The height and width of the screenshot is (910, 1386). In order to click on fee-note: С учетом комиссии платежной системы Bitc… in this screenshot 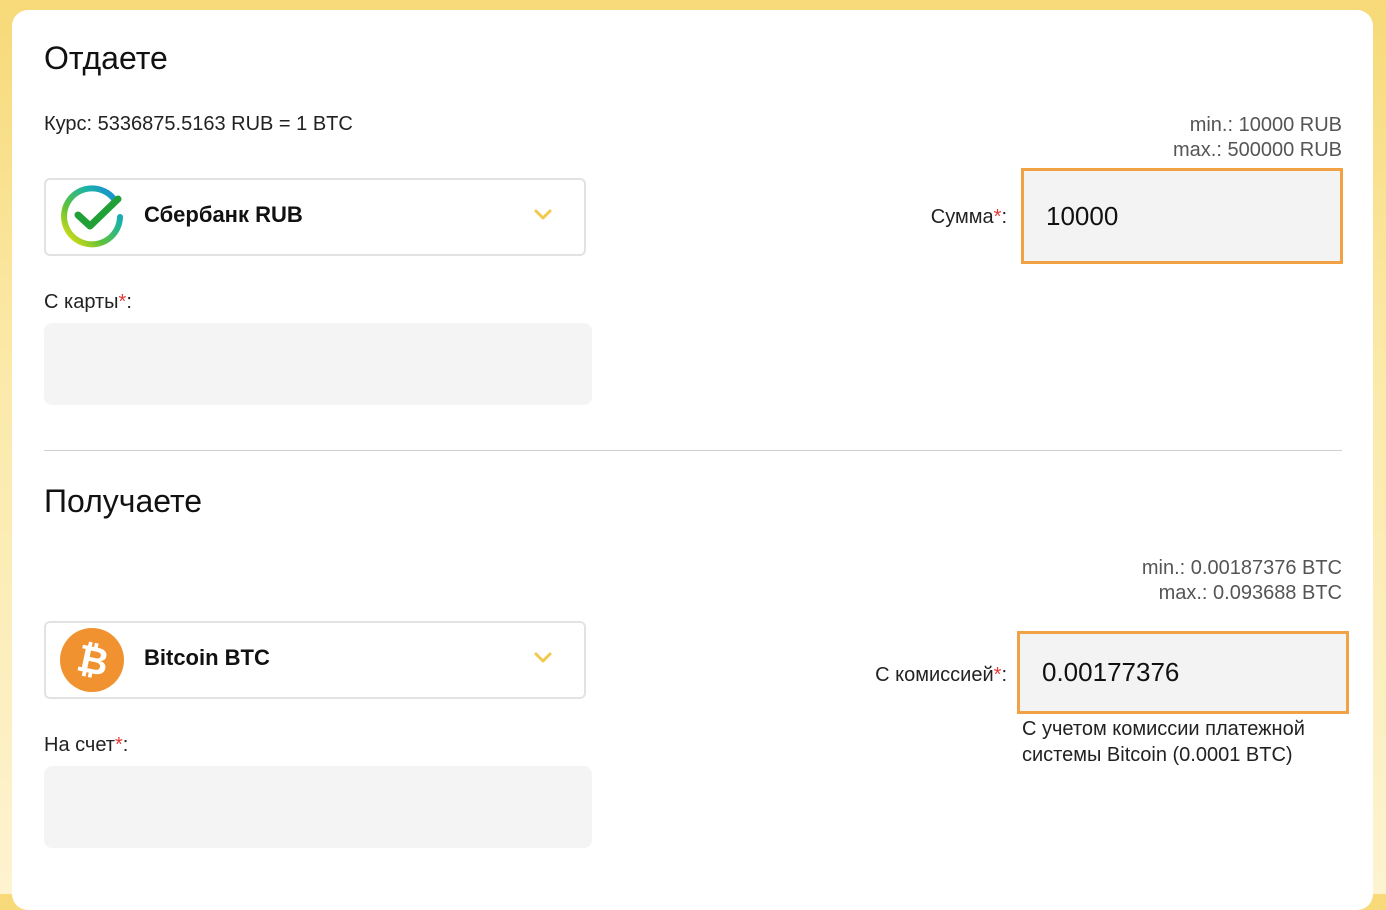, I will do `click(1163, 742)`.